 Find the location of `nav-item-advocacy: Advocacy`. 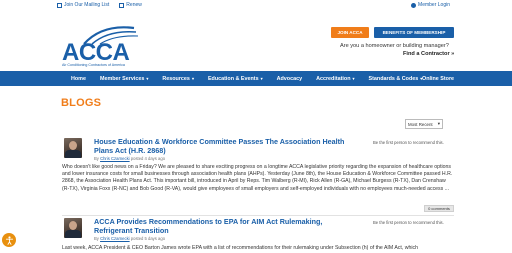

nav-item-advocacy: Advocacy is located at coordinates (289, 78).